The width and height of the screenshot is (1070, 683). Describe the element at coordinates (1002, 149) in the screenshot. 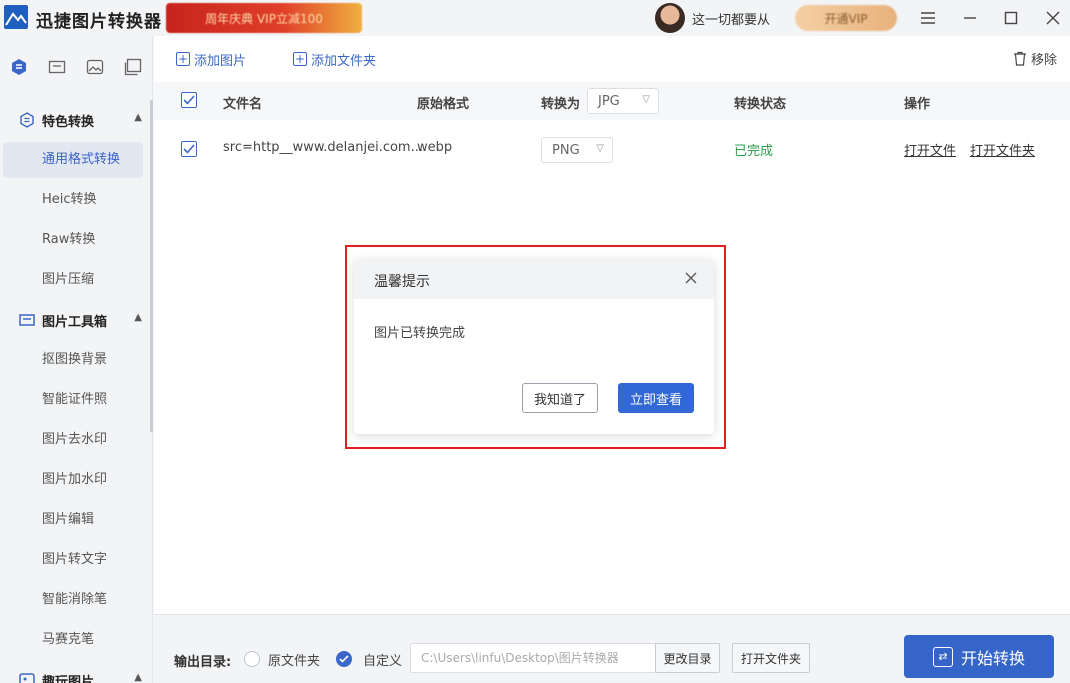

I see `open-folder-link: 打开文件夹` at that location.